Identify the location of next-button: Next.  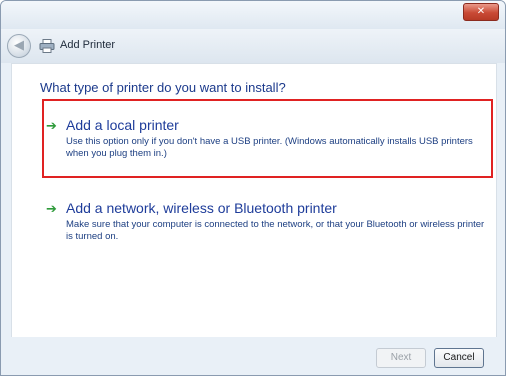
(401, 358).